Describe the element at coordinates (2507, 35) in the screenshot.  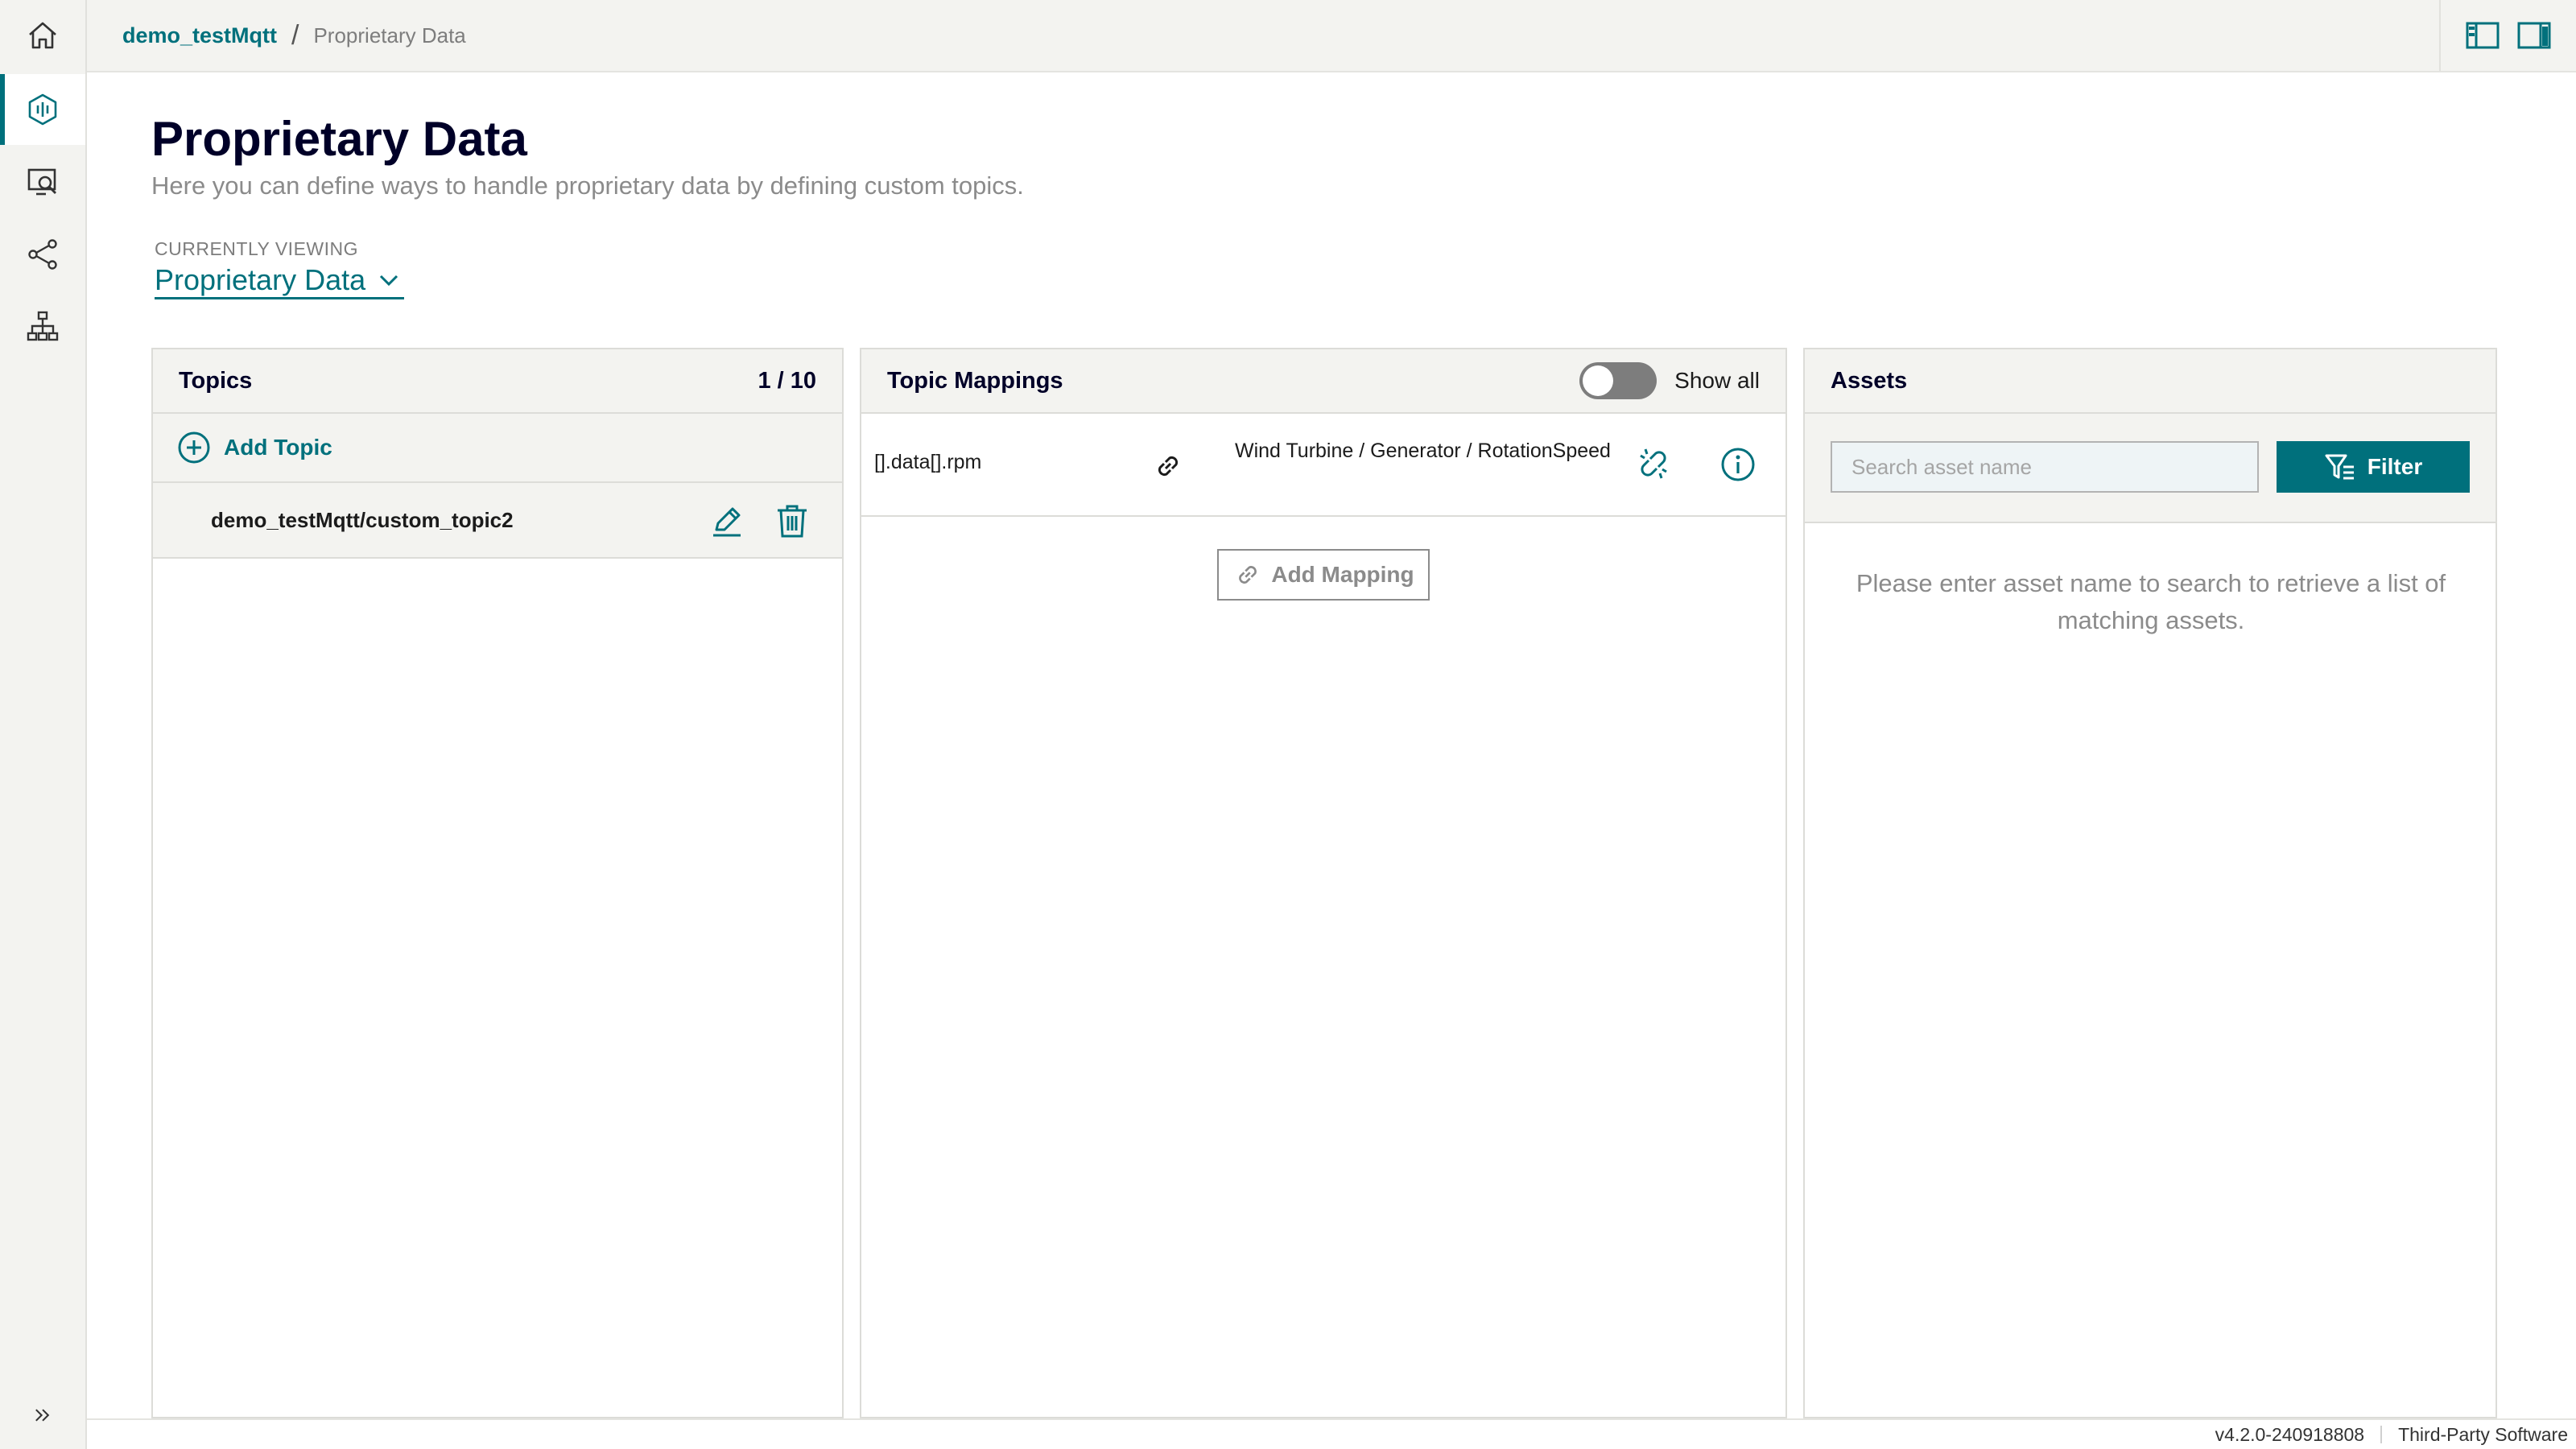
I see `panel-toggles` at that location.